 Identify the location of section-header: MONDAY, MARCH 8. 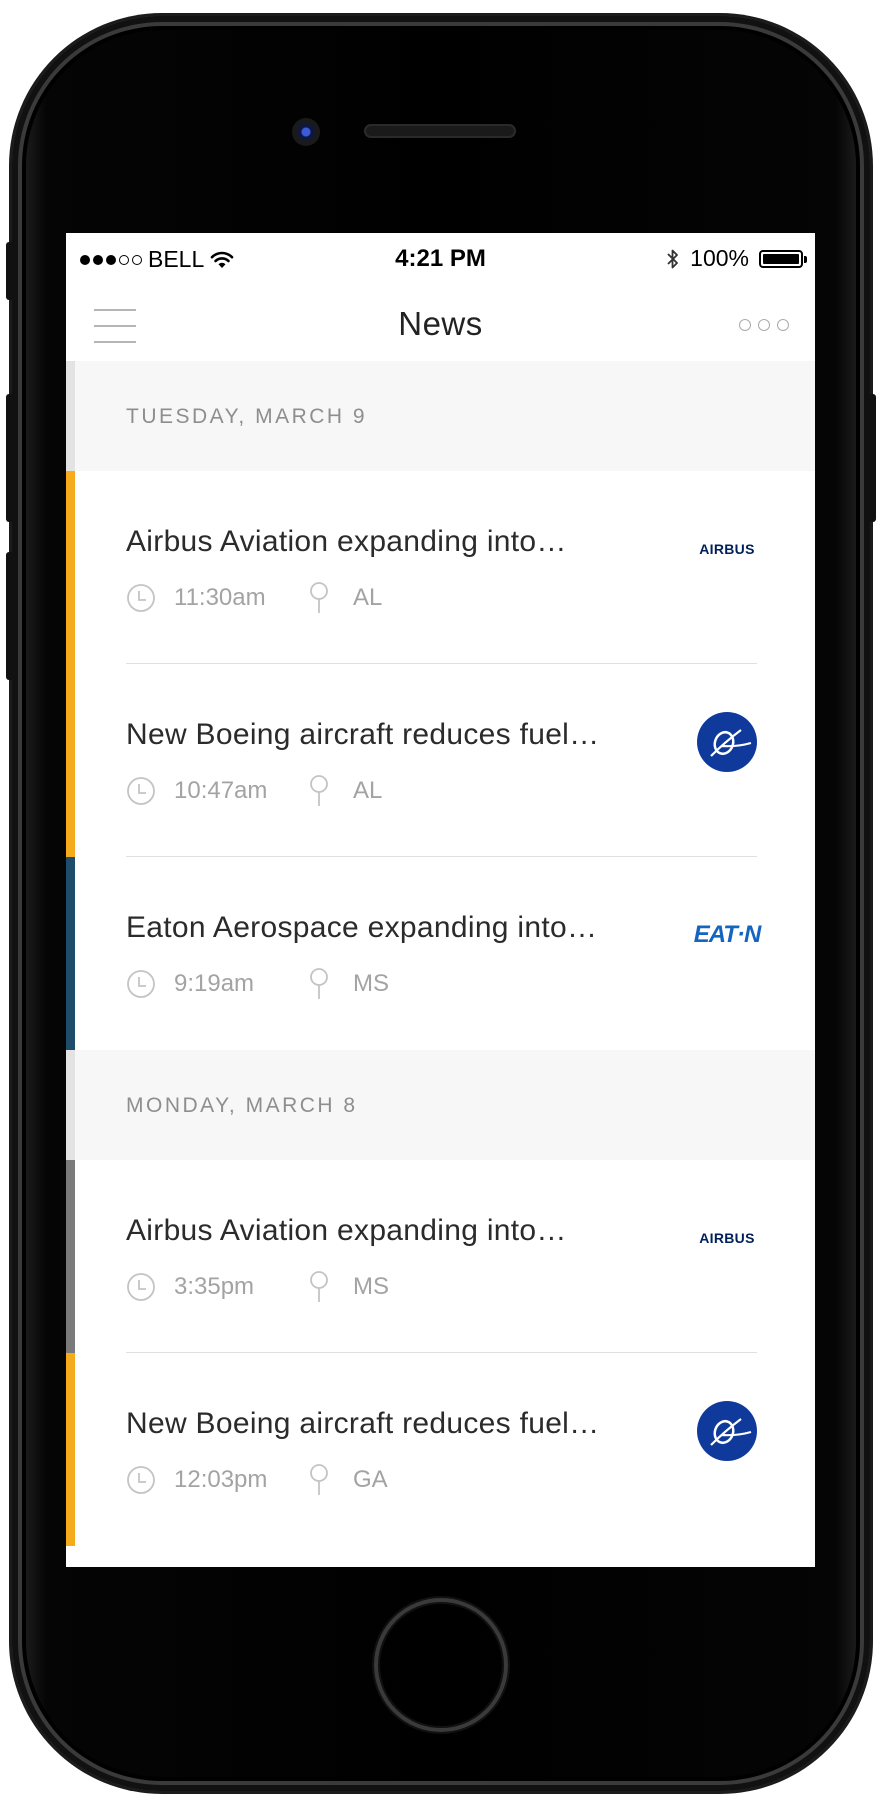
(440, 1105).